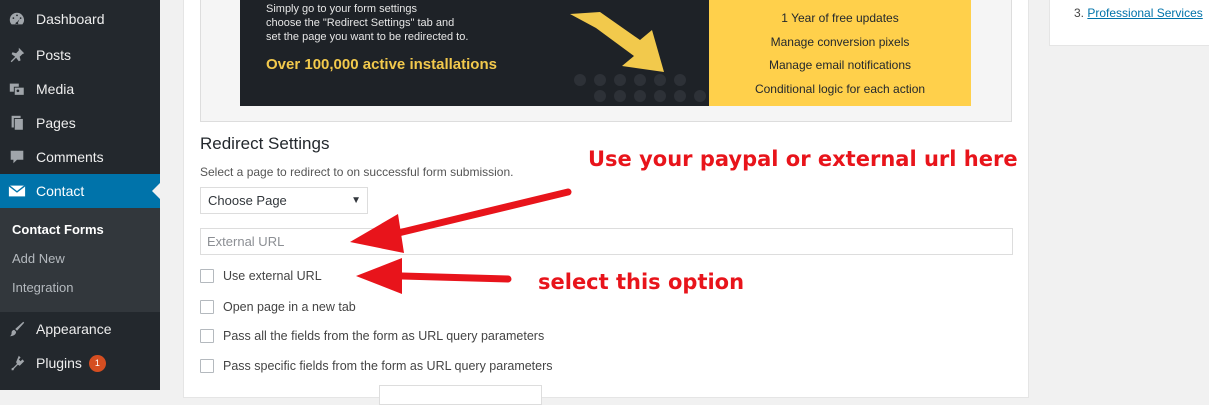 The width and height of the screenshot is (1209, 405). I want to click on widget-item-number: 3., so click(1079, 13).